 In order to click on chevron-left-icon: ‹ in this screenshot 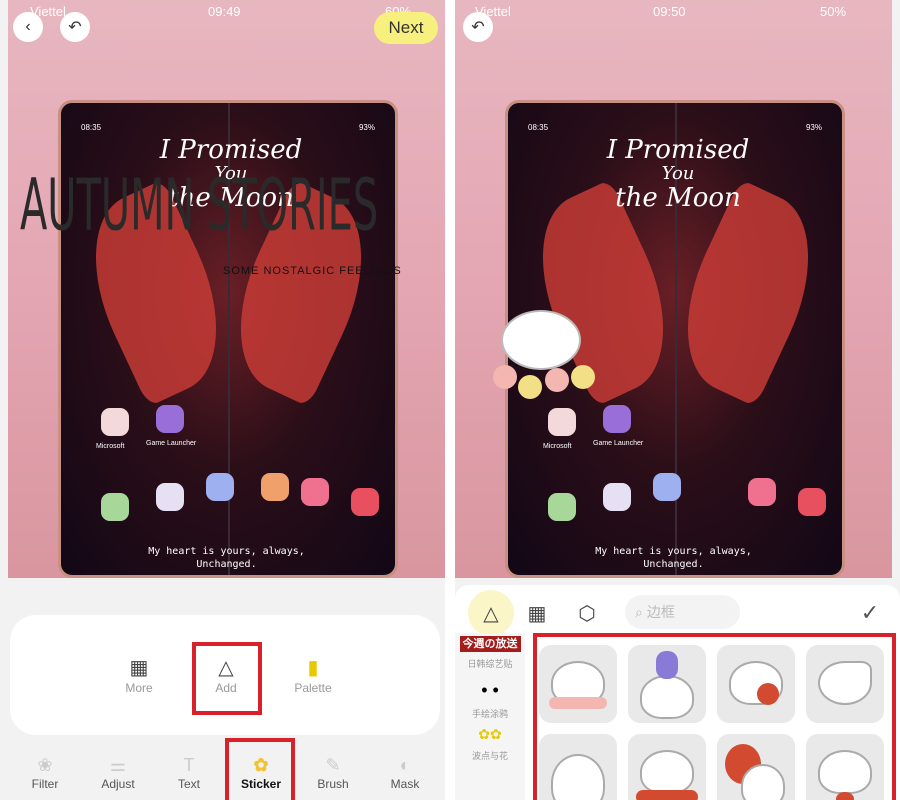, I will do `click(28, 26)`.